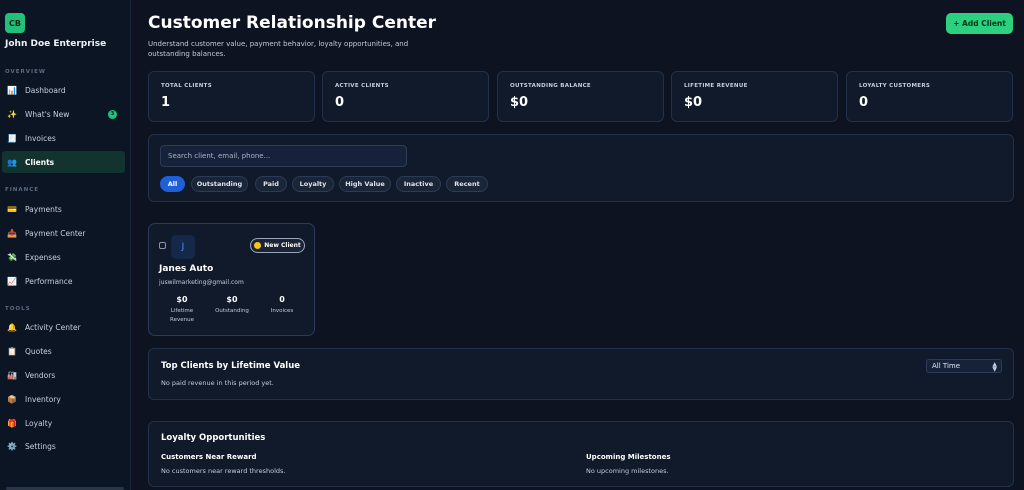  Describe the element at coordinates (271, 184) in the screenshot. I see `filter-chip-paid: Paid` at that location.